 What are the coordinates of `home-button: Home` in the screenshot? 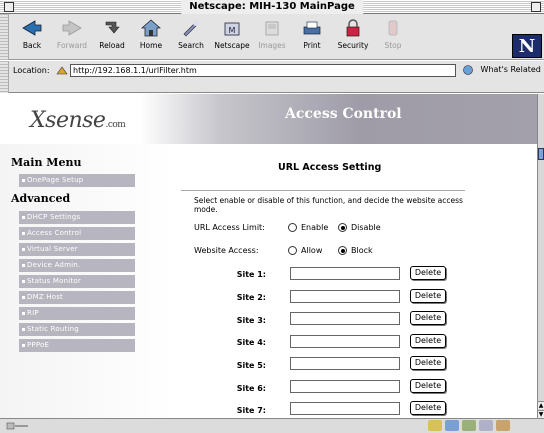 It's located at (151, 34).